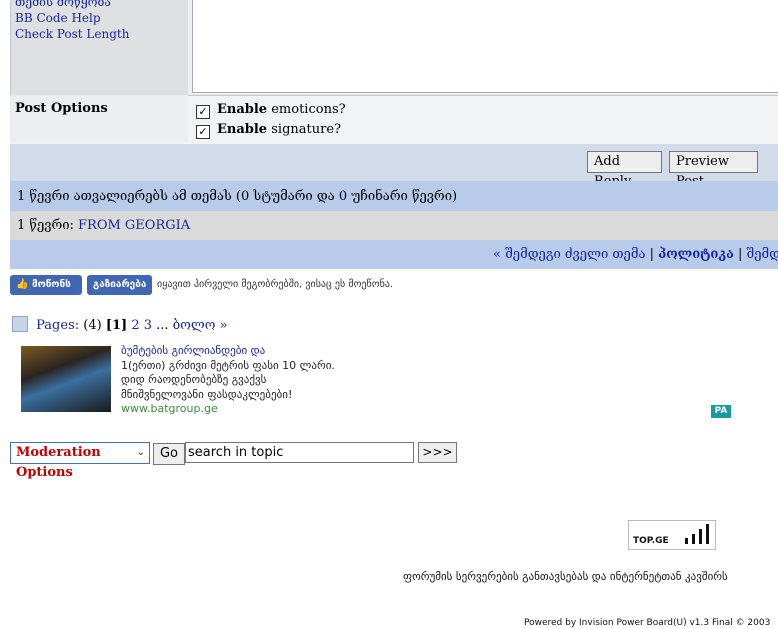 This screenshot has width=778, height=629. I want to click on top-ge-counter: TOP.GE, so click(672, 535).